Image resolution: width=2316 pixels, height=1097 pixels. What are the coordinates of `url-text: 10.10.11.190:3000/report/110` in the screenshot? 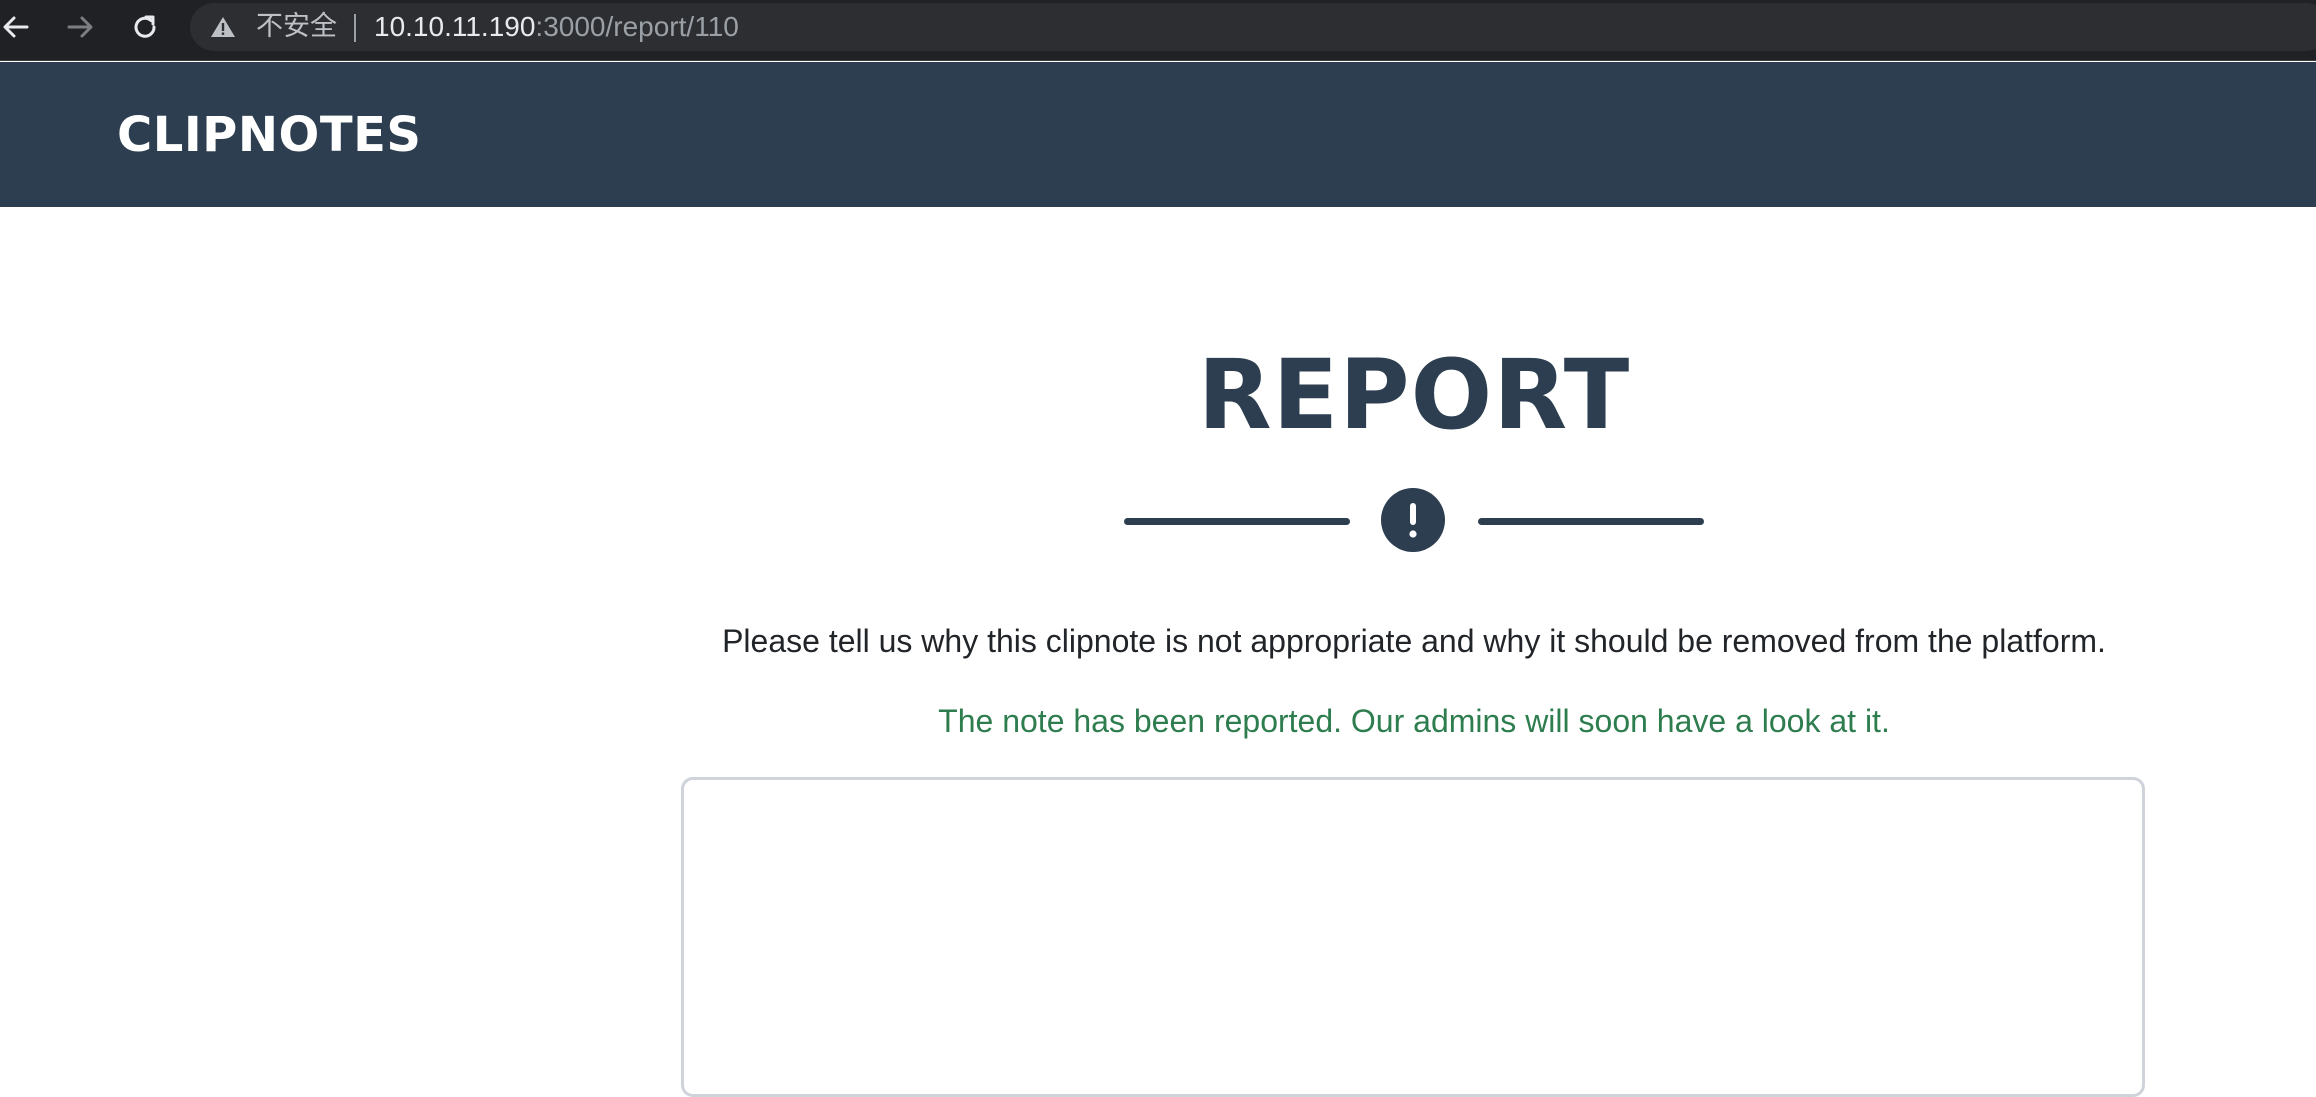 It's located at (556, 27).